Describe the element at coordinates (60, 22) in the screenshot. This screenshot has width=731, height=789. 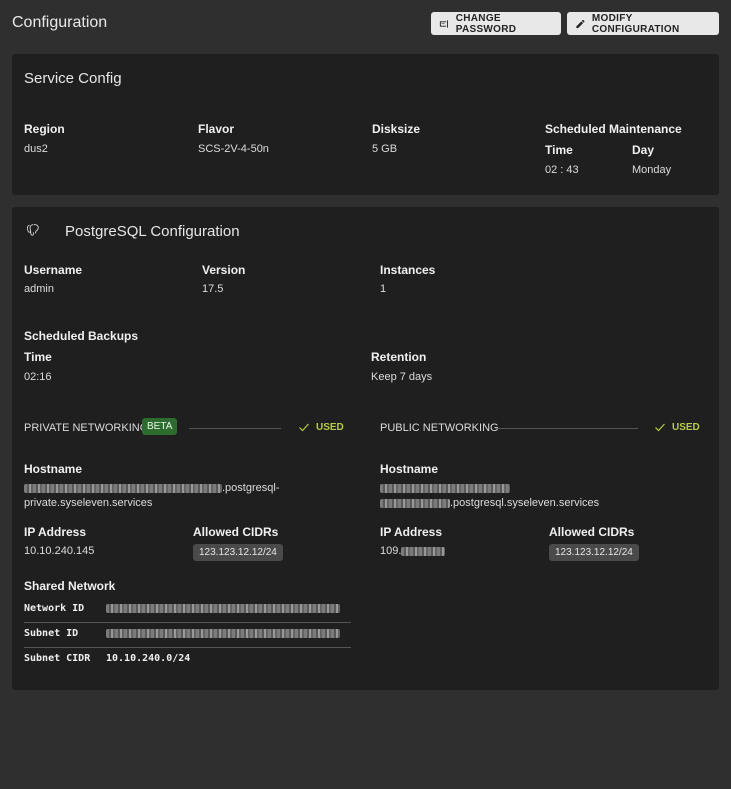
I see `page-title: Configuration` at that location.